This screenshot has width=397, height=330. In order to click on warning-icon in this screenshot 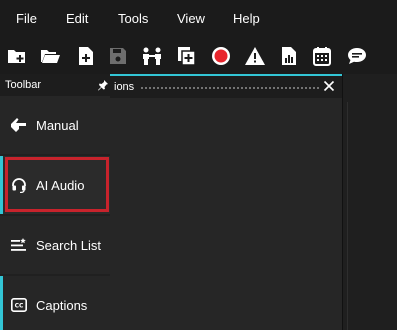, I will do `click(255, 56)`.